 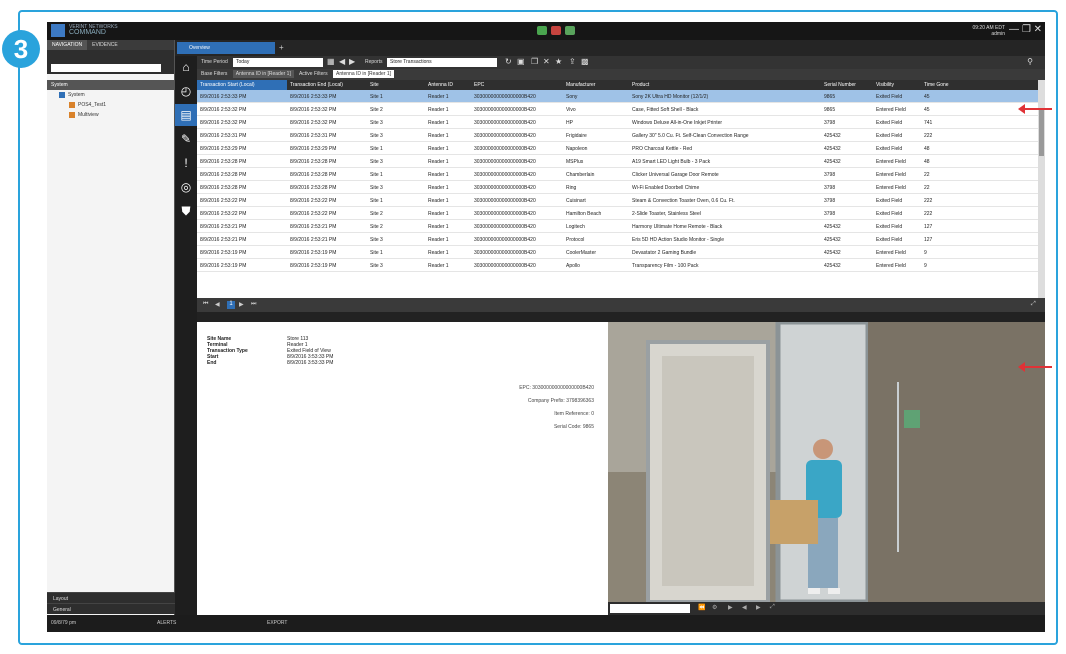 I want to click on table-cell: Hamilton Beach, so click(x=584, y=214).